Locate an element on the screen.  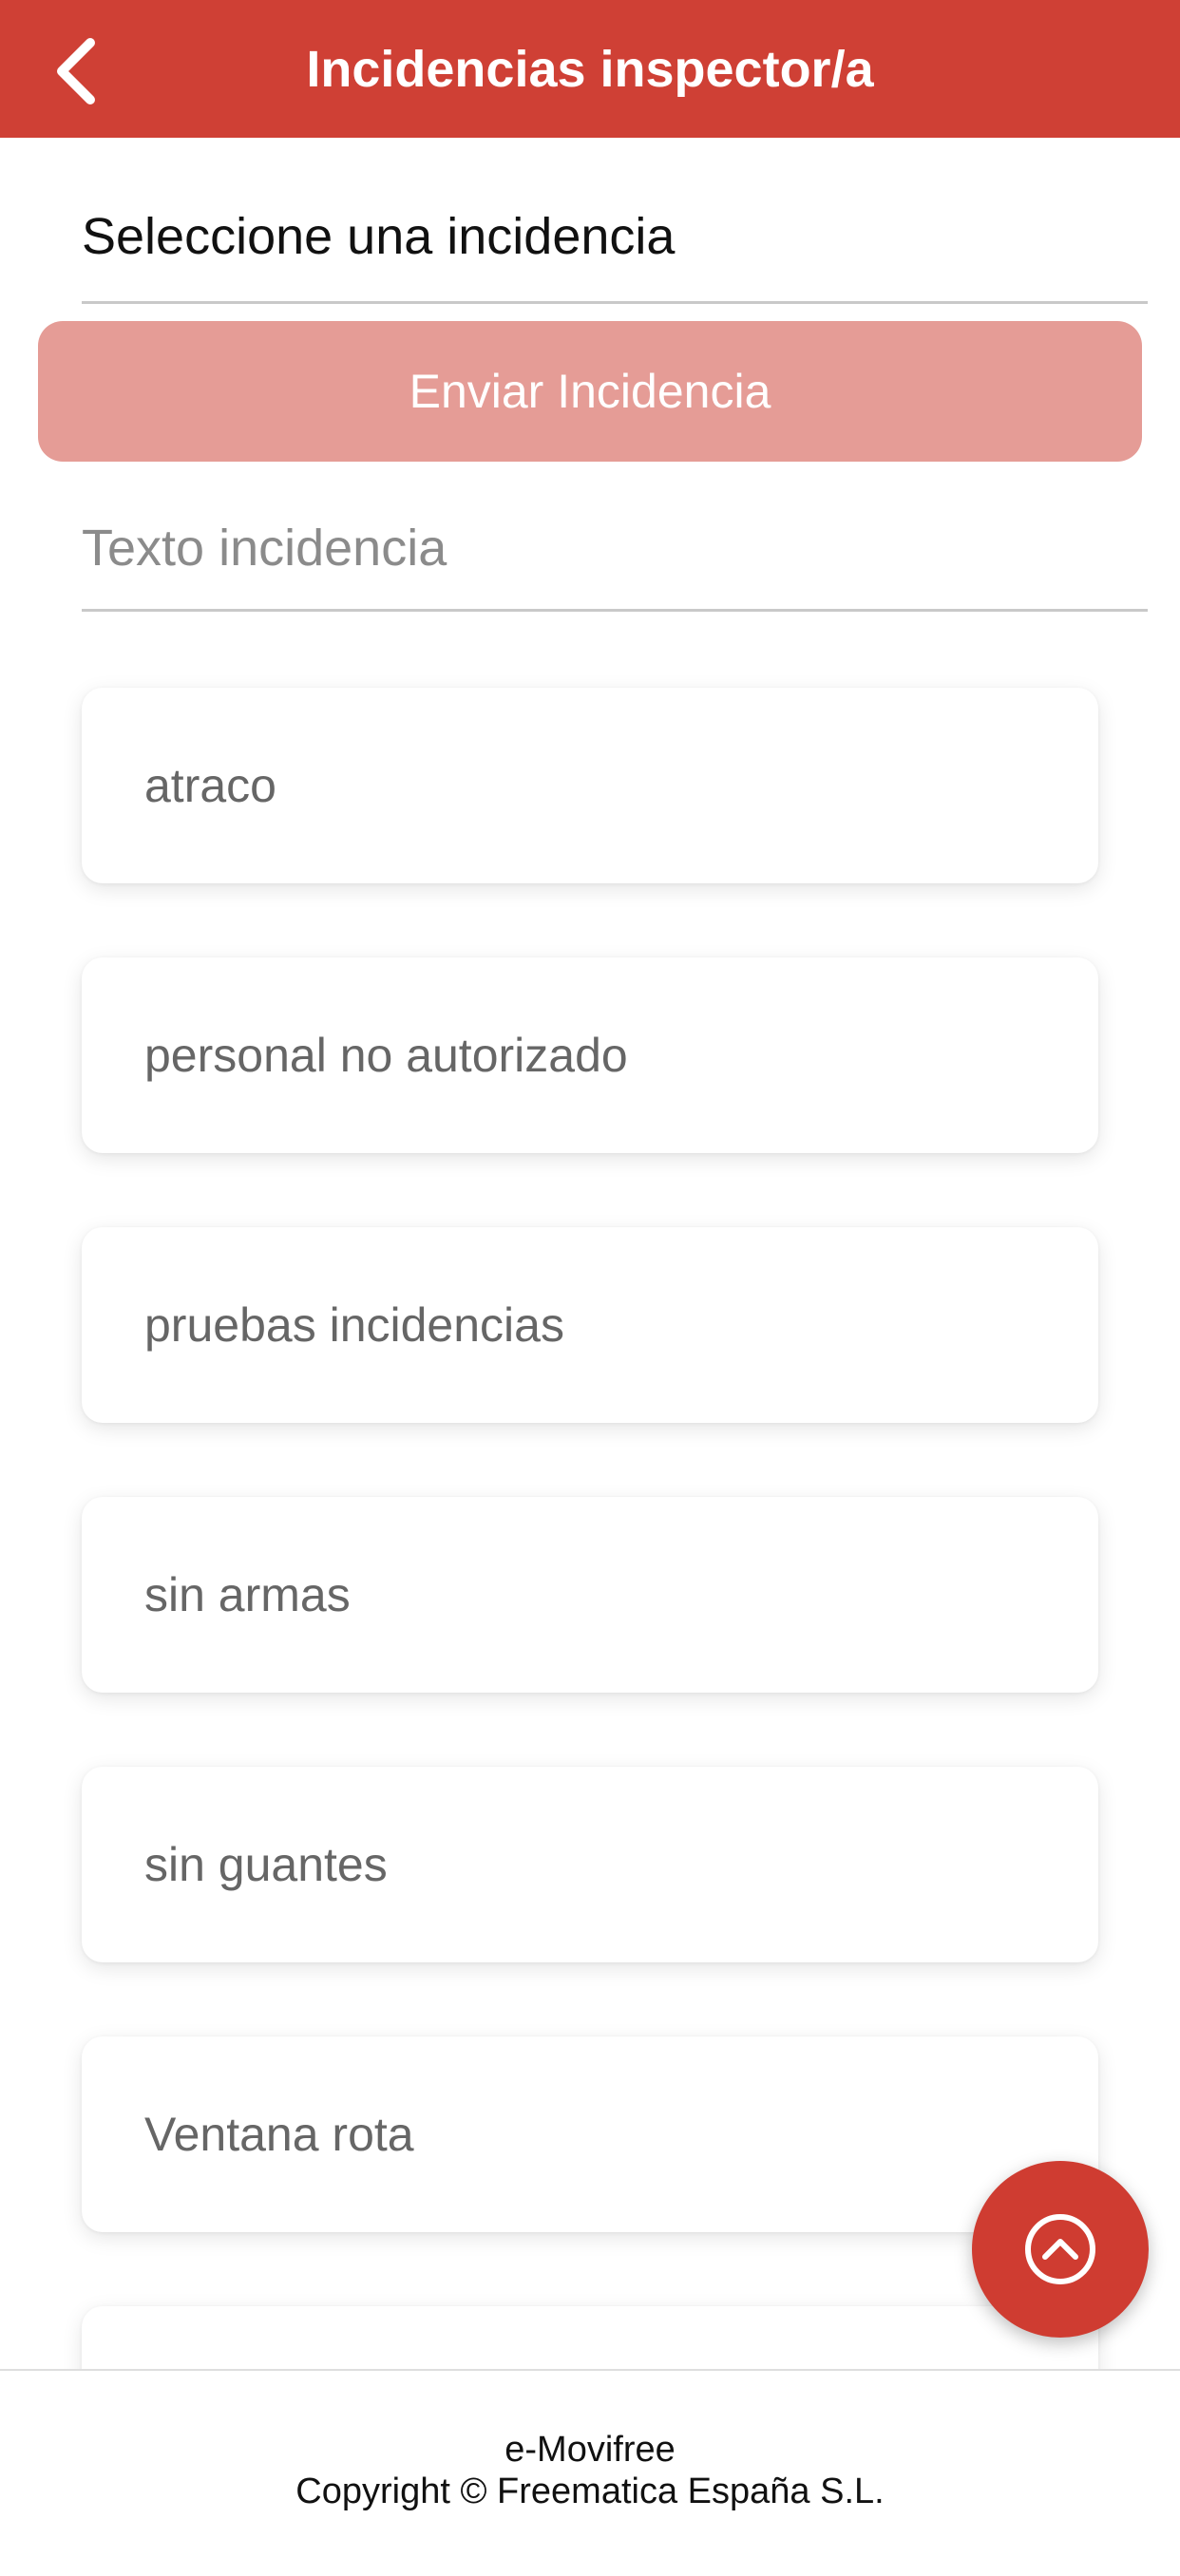
page-title: Incidencias inspector/a is located at coordinates (590, 69).